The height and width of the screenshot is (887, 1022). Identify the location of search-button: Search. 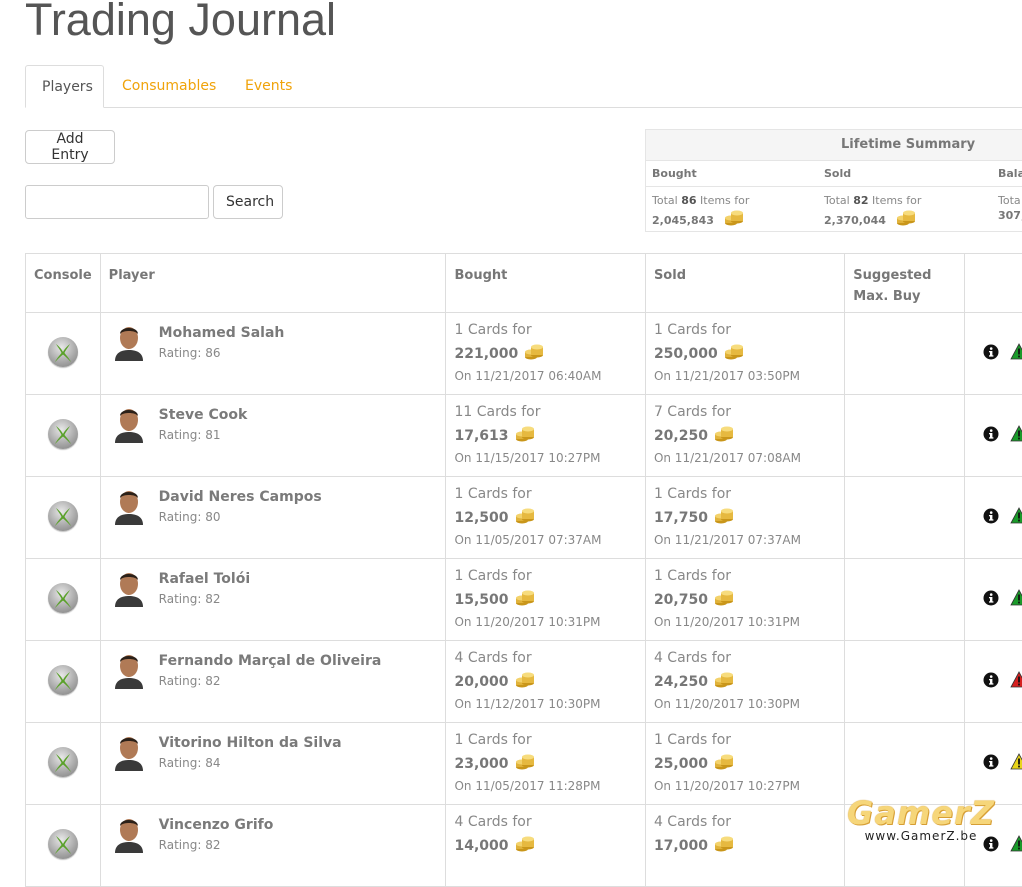
(248, 202).